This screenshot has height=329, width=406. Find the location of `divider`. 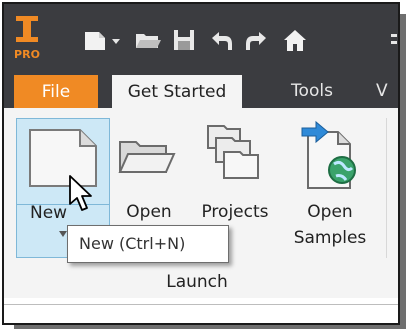

divider is located at coordinates (201, 304).